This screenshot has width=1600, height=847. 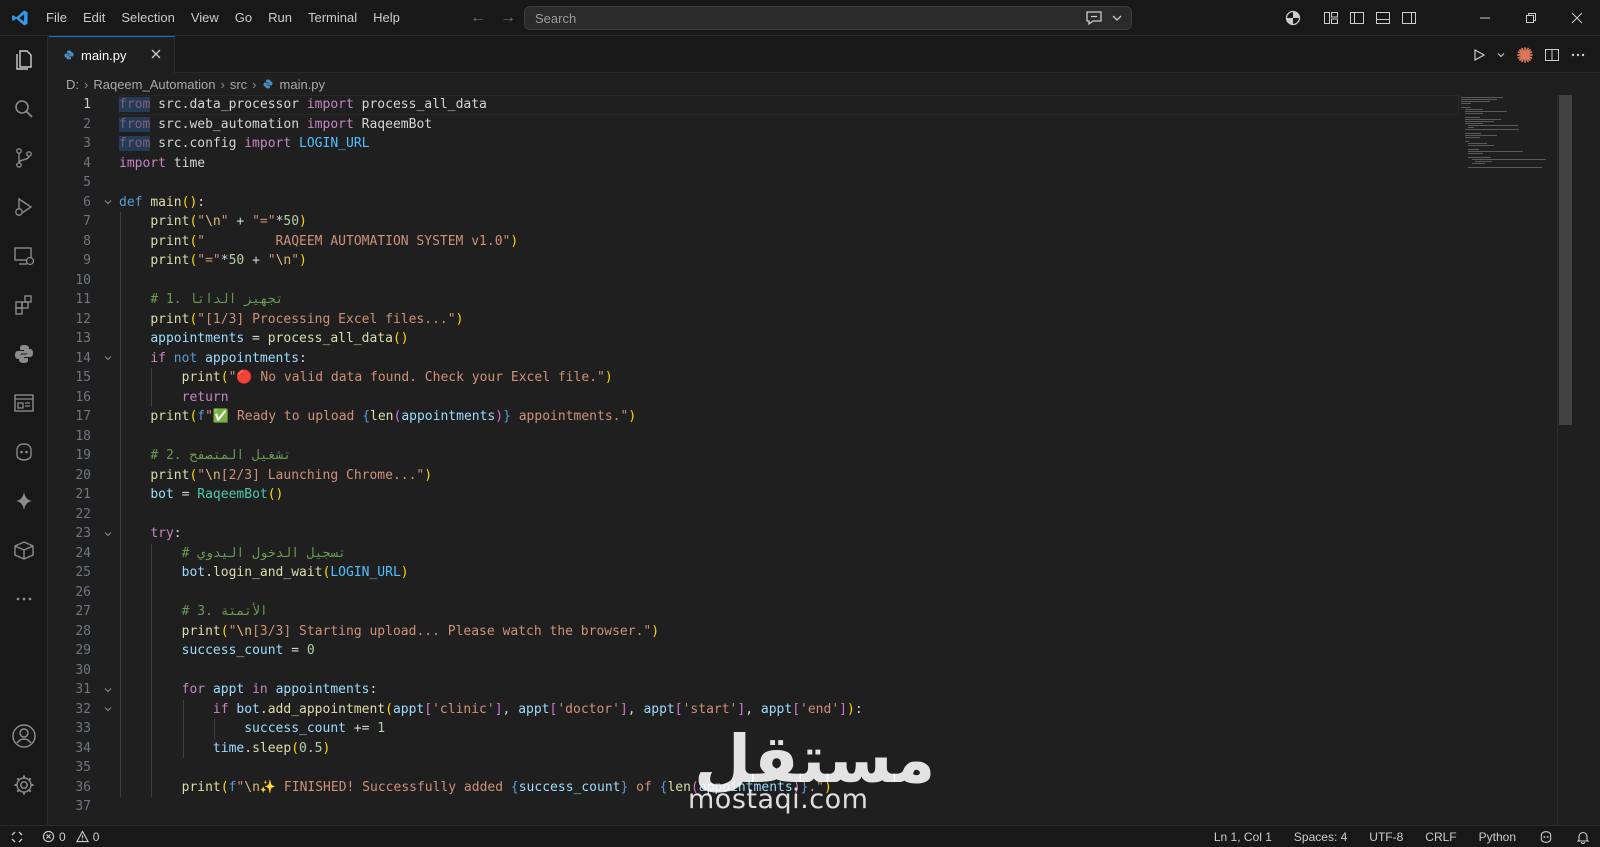 I want to click on code-line: # 3. الأتمتة, so click(x=193, y=612).